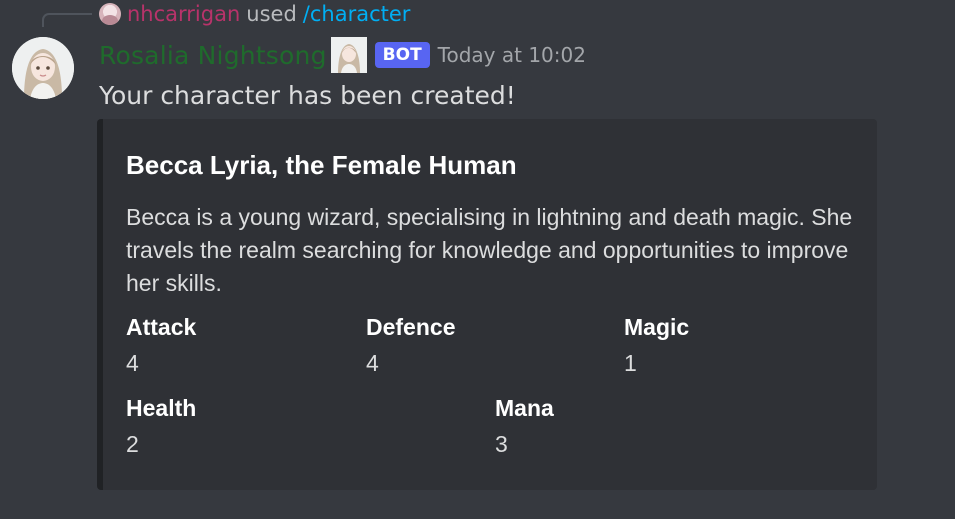 The height and width of the screenshot is (519, 955). Describe the element at coordinates (161, 426) in the screenshot. I see `field-health: Health 2` at that location.